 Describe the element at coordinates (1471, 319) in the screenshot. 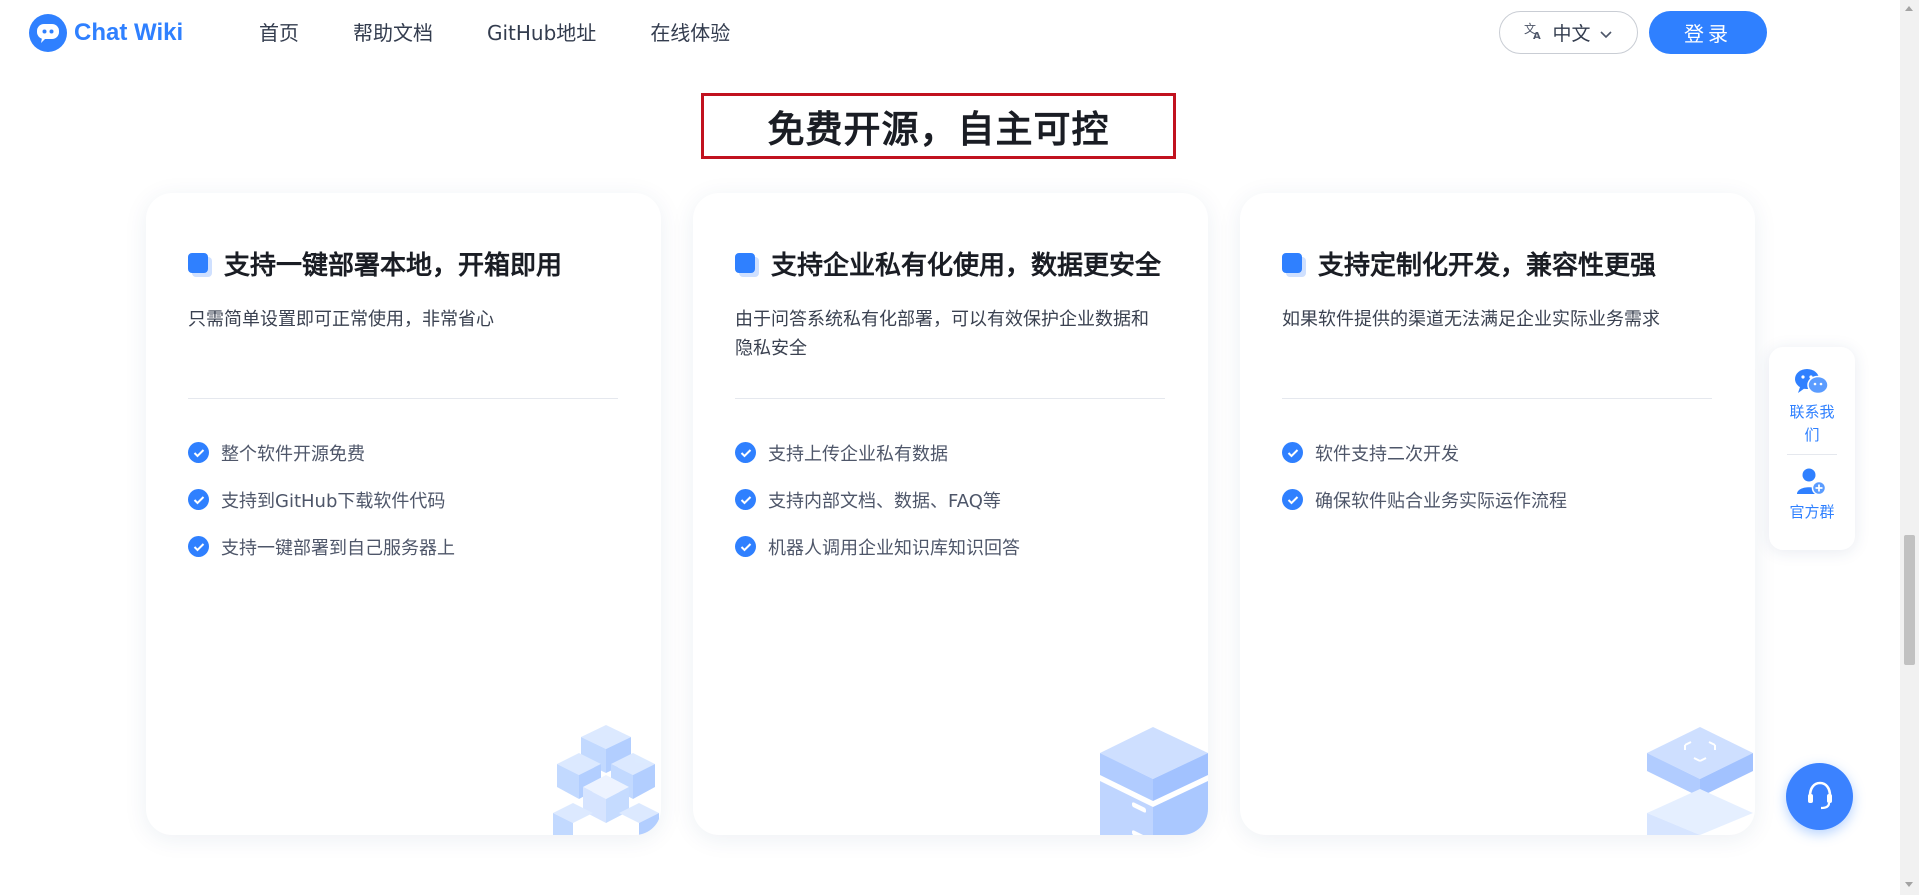

I see `card-description: 如果软件提供的渠道无法满足企业实际业务需求` at that location.